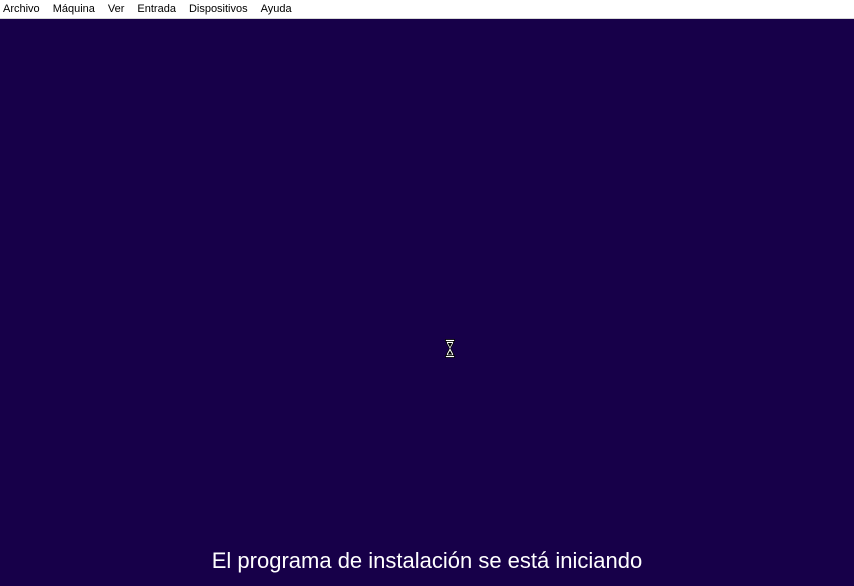 This screenshot has width=854, height=586. What do you see at coordinates (156, 9) in the screenshot?
I see `menu-entrada: Entrada` at bounding box center [156, 9].